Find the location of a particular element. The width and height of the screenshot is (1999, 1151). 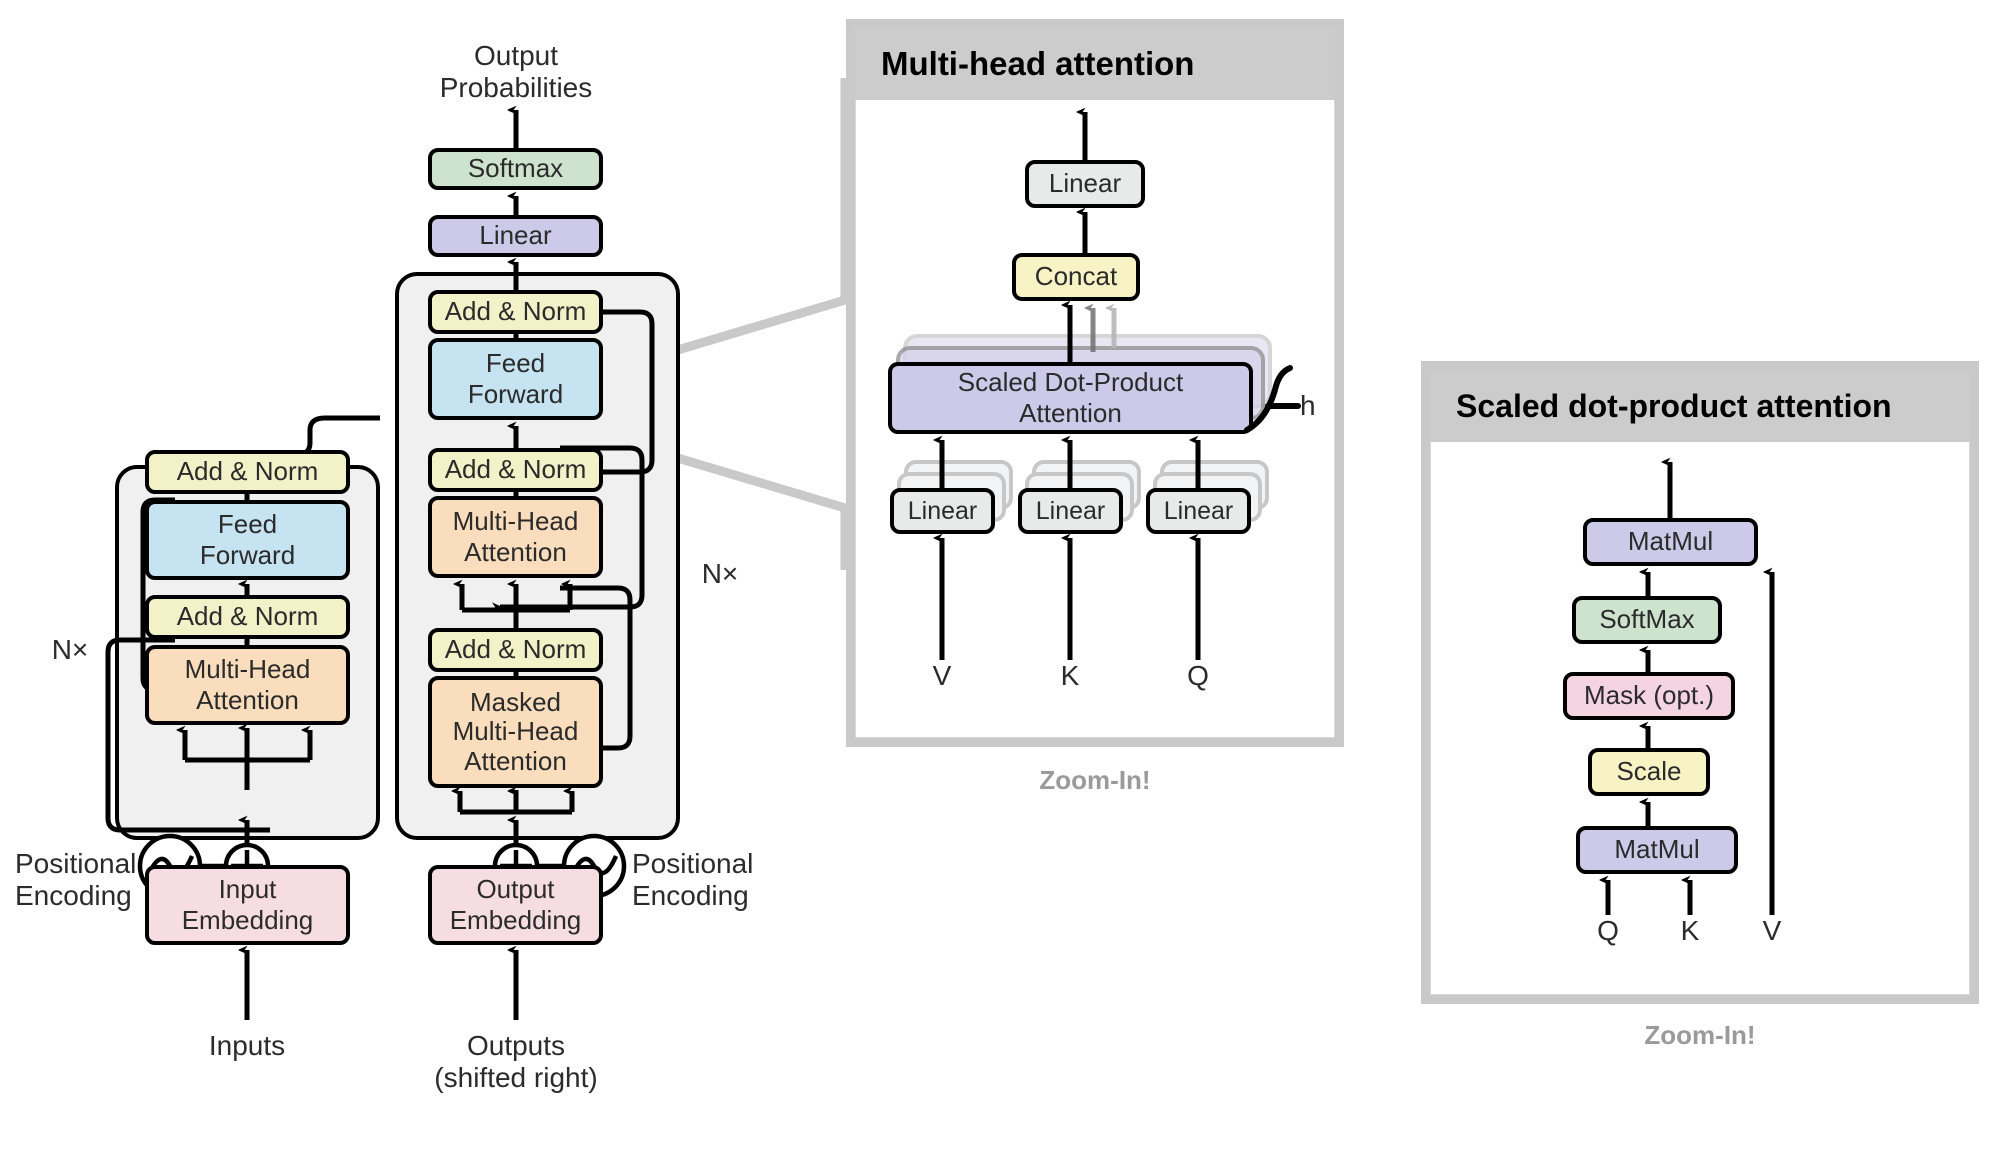

multi-head-attention-panel-title: Multi-head attention is located at coordinates (1095, 64).